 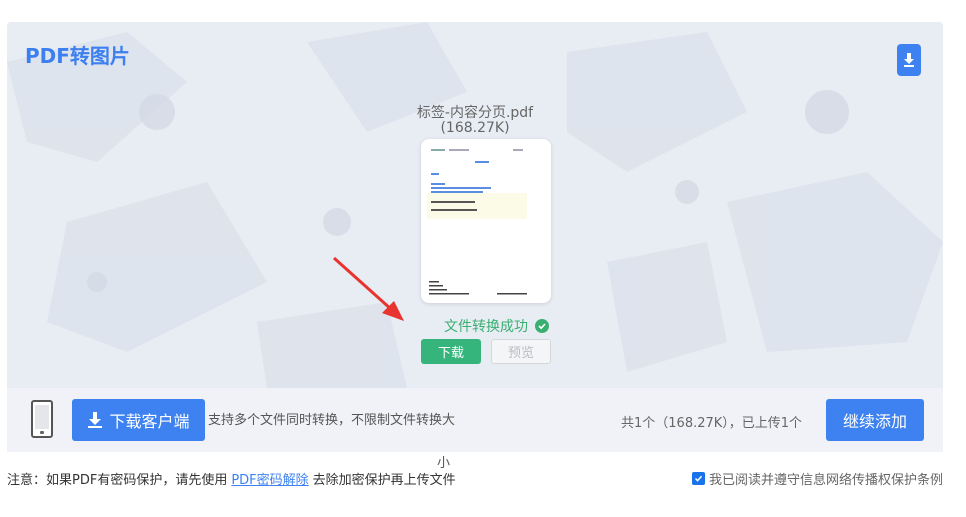 I want to click on document-preview-image, so click(x=477, y=222).